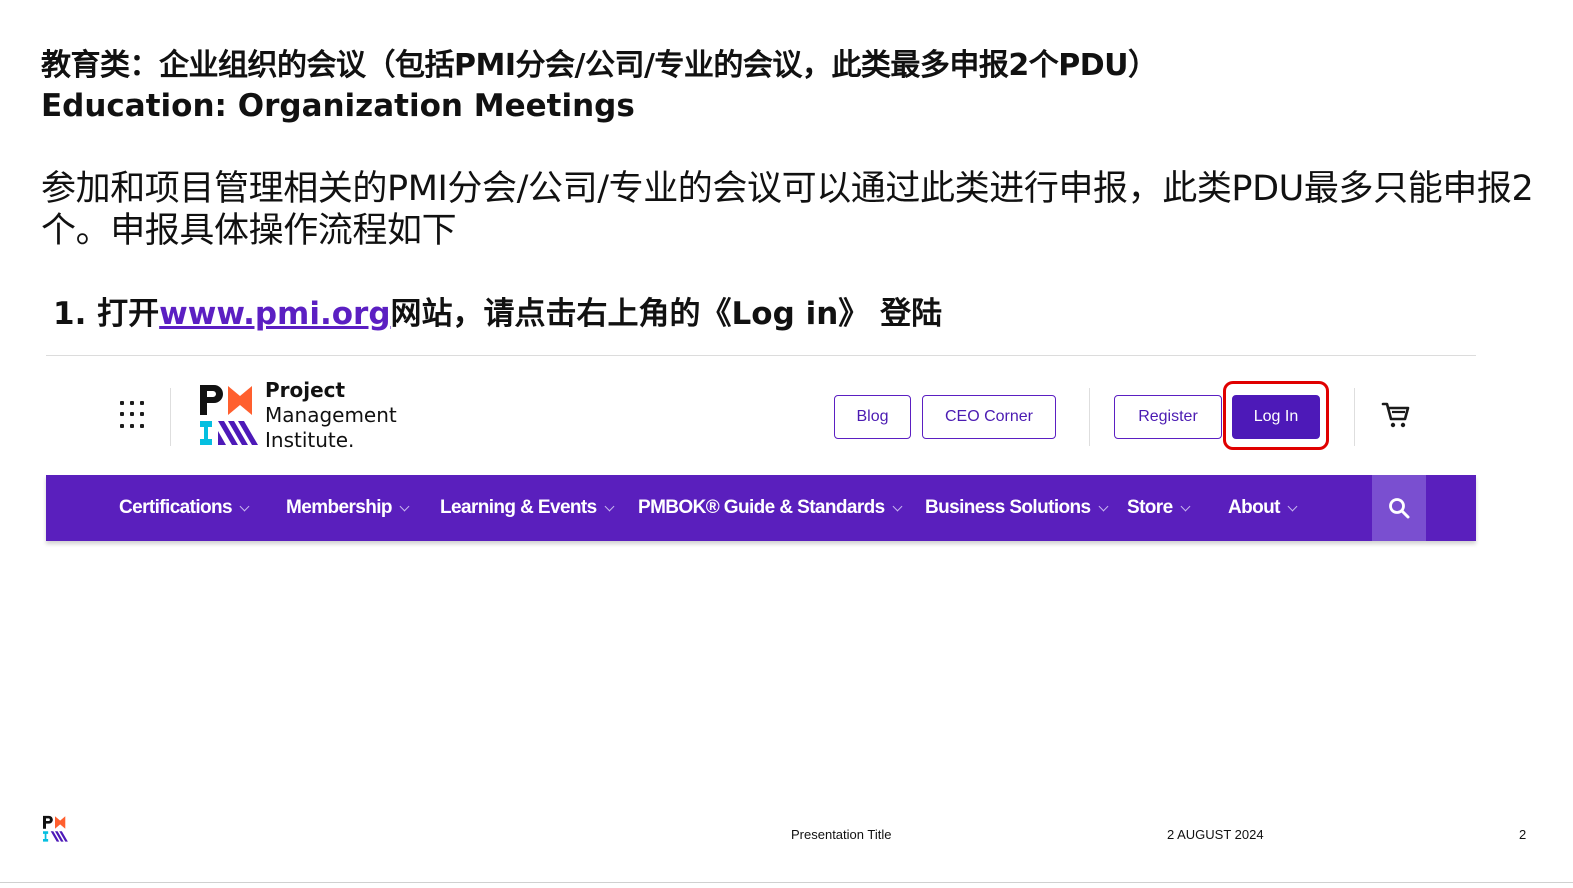 This screenshot has width=1573, height=888. I want to click on nav-item-certifications: Certifications, so click(184, 508).